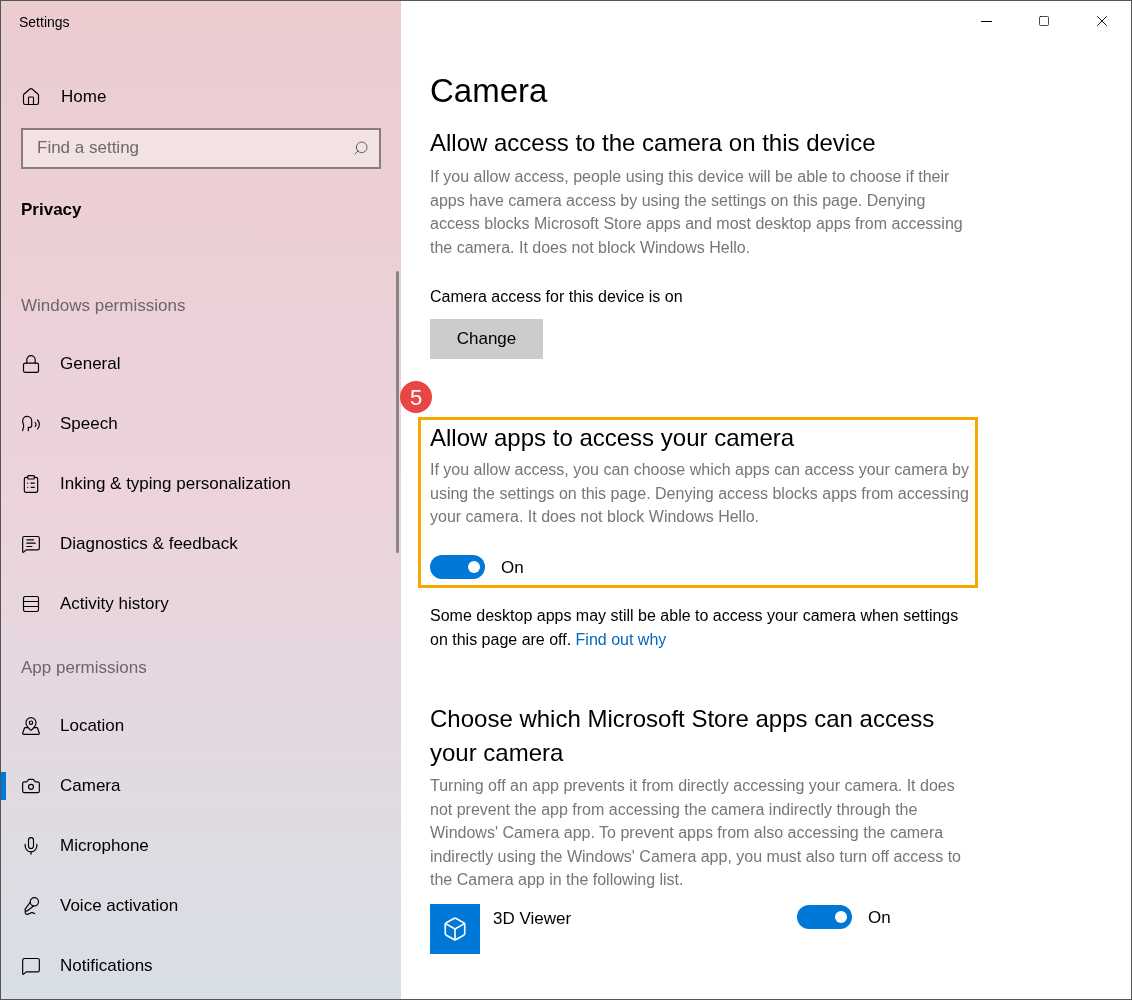 The height and width of the screenshot is (1000, 1132). I want to click on maximize-icon, so click(1044, 21).